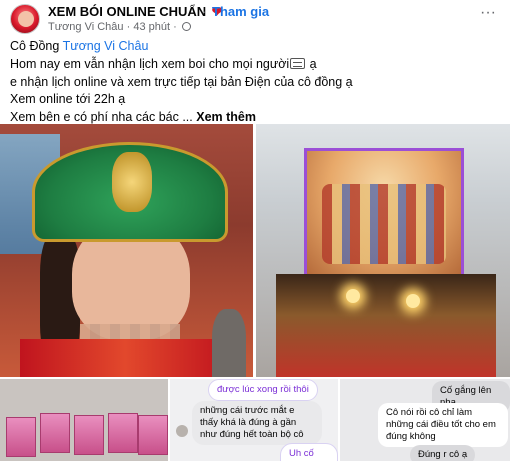 This screenshot has width=510, height=461. I want to click on mention-link: Tương Vi Châu, so click(106, 46).